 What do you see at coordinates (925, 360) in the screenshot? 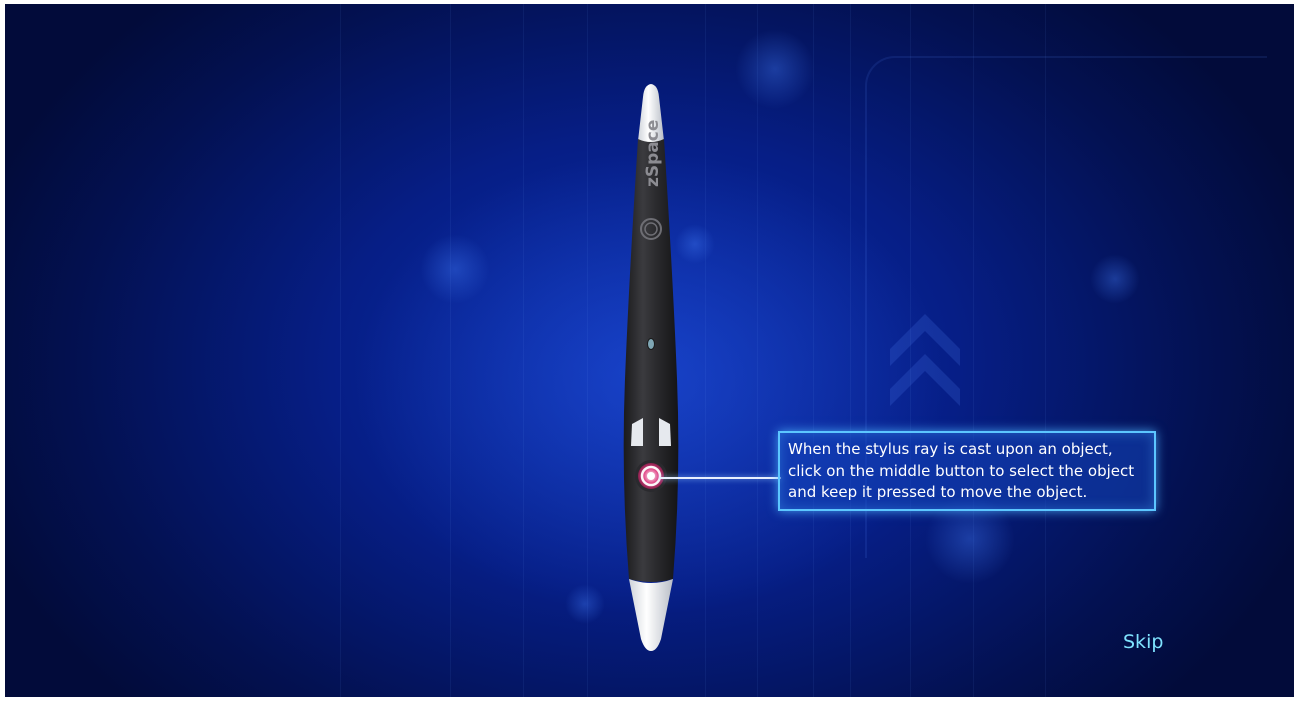
I see `chevron-up-icon` at bounding box center [925, 360].